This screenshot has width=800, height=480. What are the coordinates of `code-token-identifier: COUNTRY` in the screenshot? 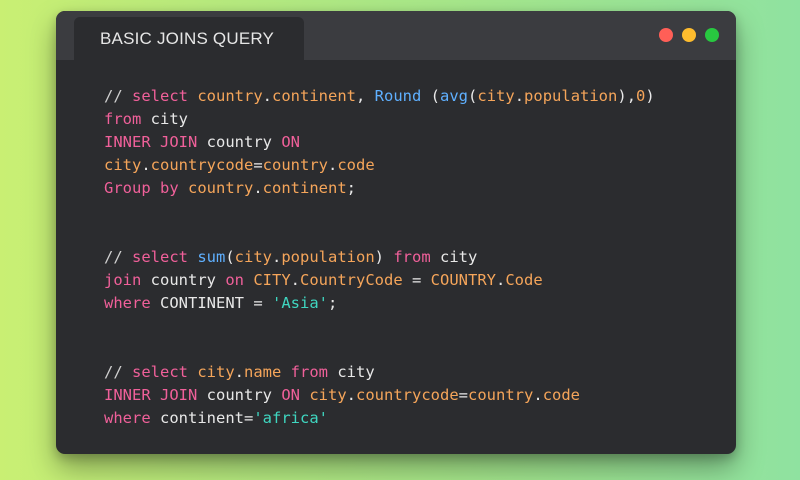 It's located at (463, 280).